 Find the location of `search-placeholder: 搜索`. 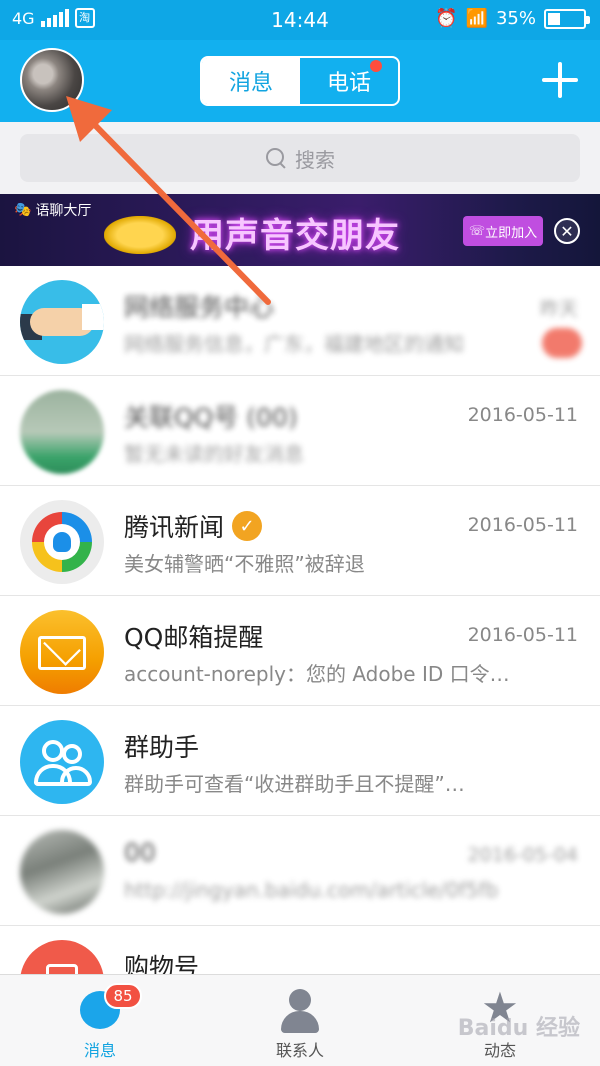

search-placeholder: 搜索 is located at coordinates (315, 159).